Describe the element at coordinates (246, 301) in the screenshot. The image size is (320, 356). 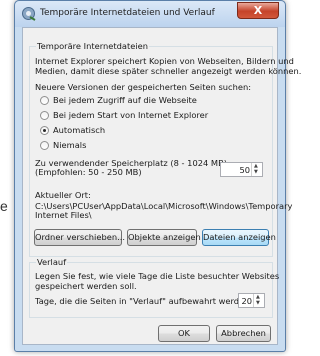
I see `history-days-value: 20` at that location.